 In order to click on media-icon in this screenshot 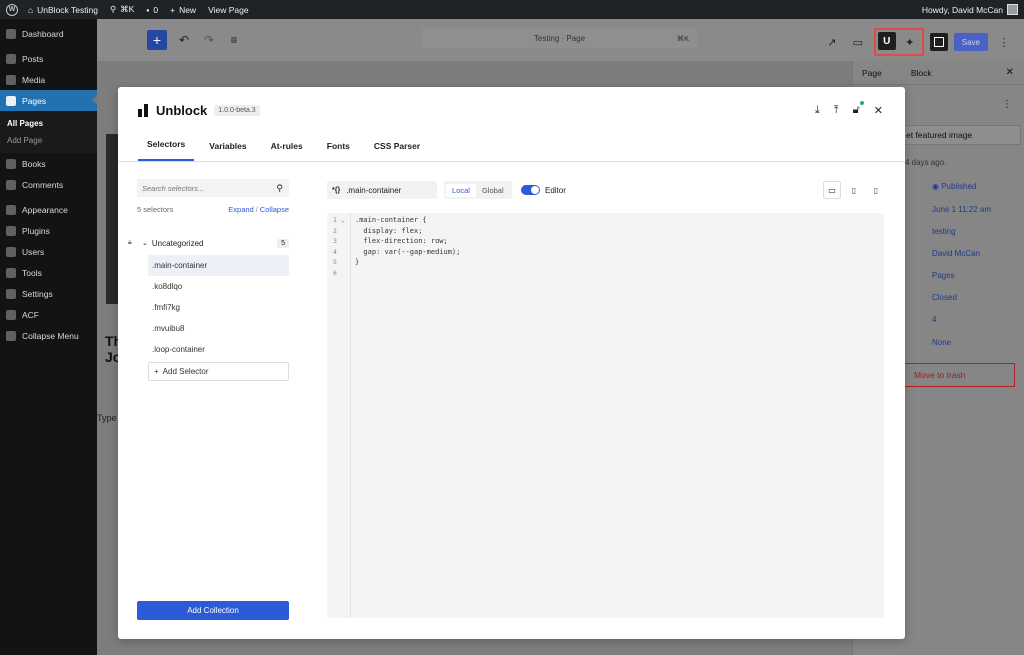, I will do `click(11, 79)`.